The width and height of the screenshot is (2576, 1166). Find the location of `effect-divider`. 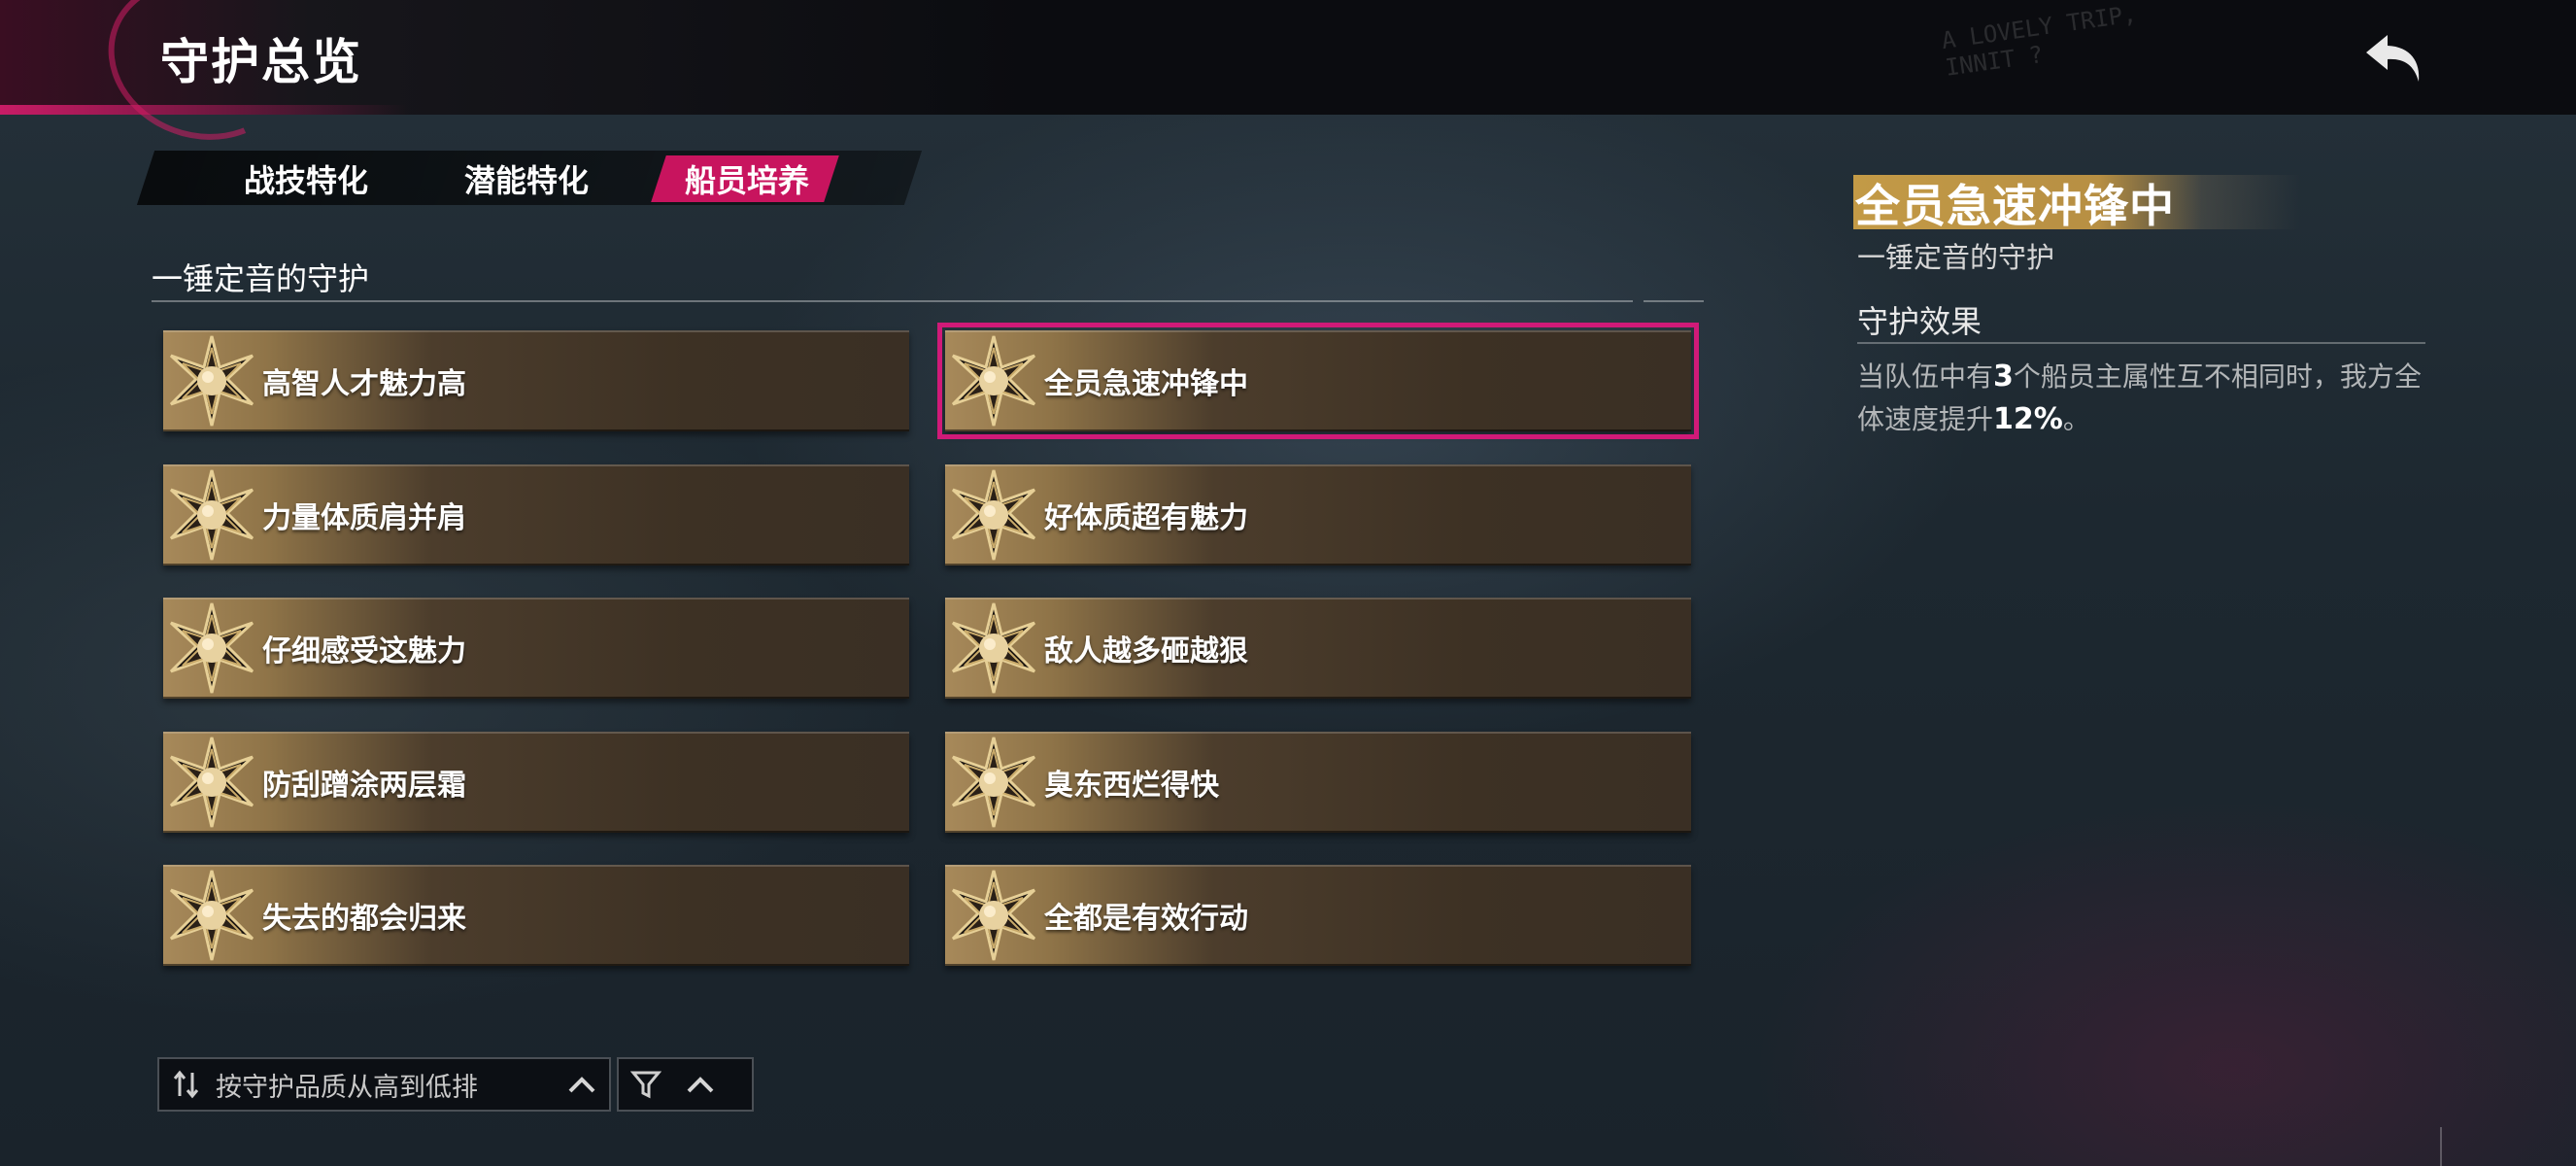

effect-divider is located at coordinates (2141, 343).